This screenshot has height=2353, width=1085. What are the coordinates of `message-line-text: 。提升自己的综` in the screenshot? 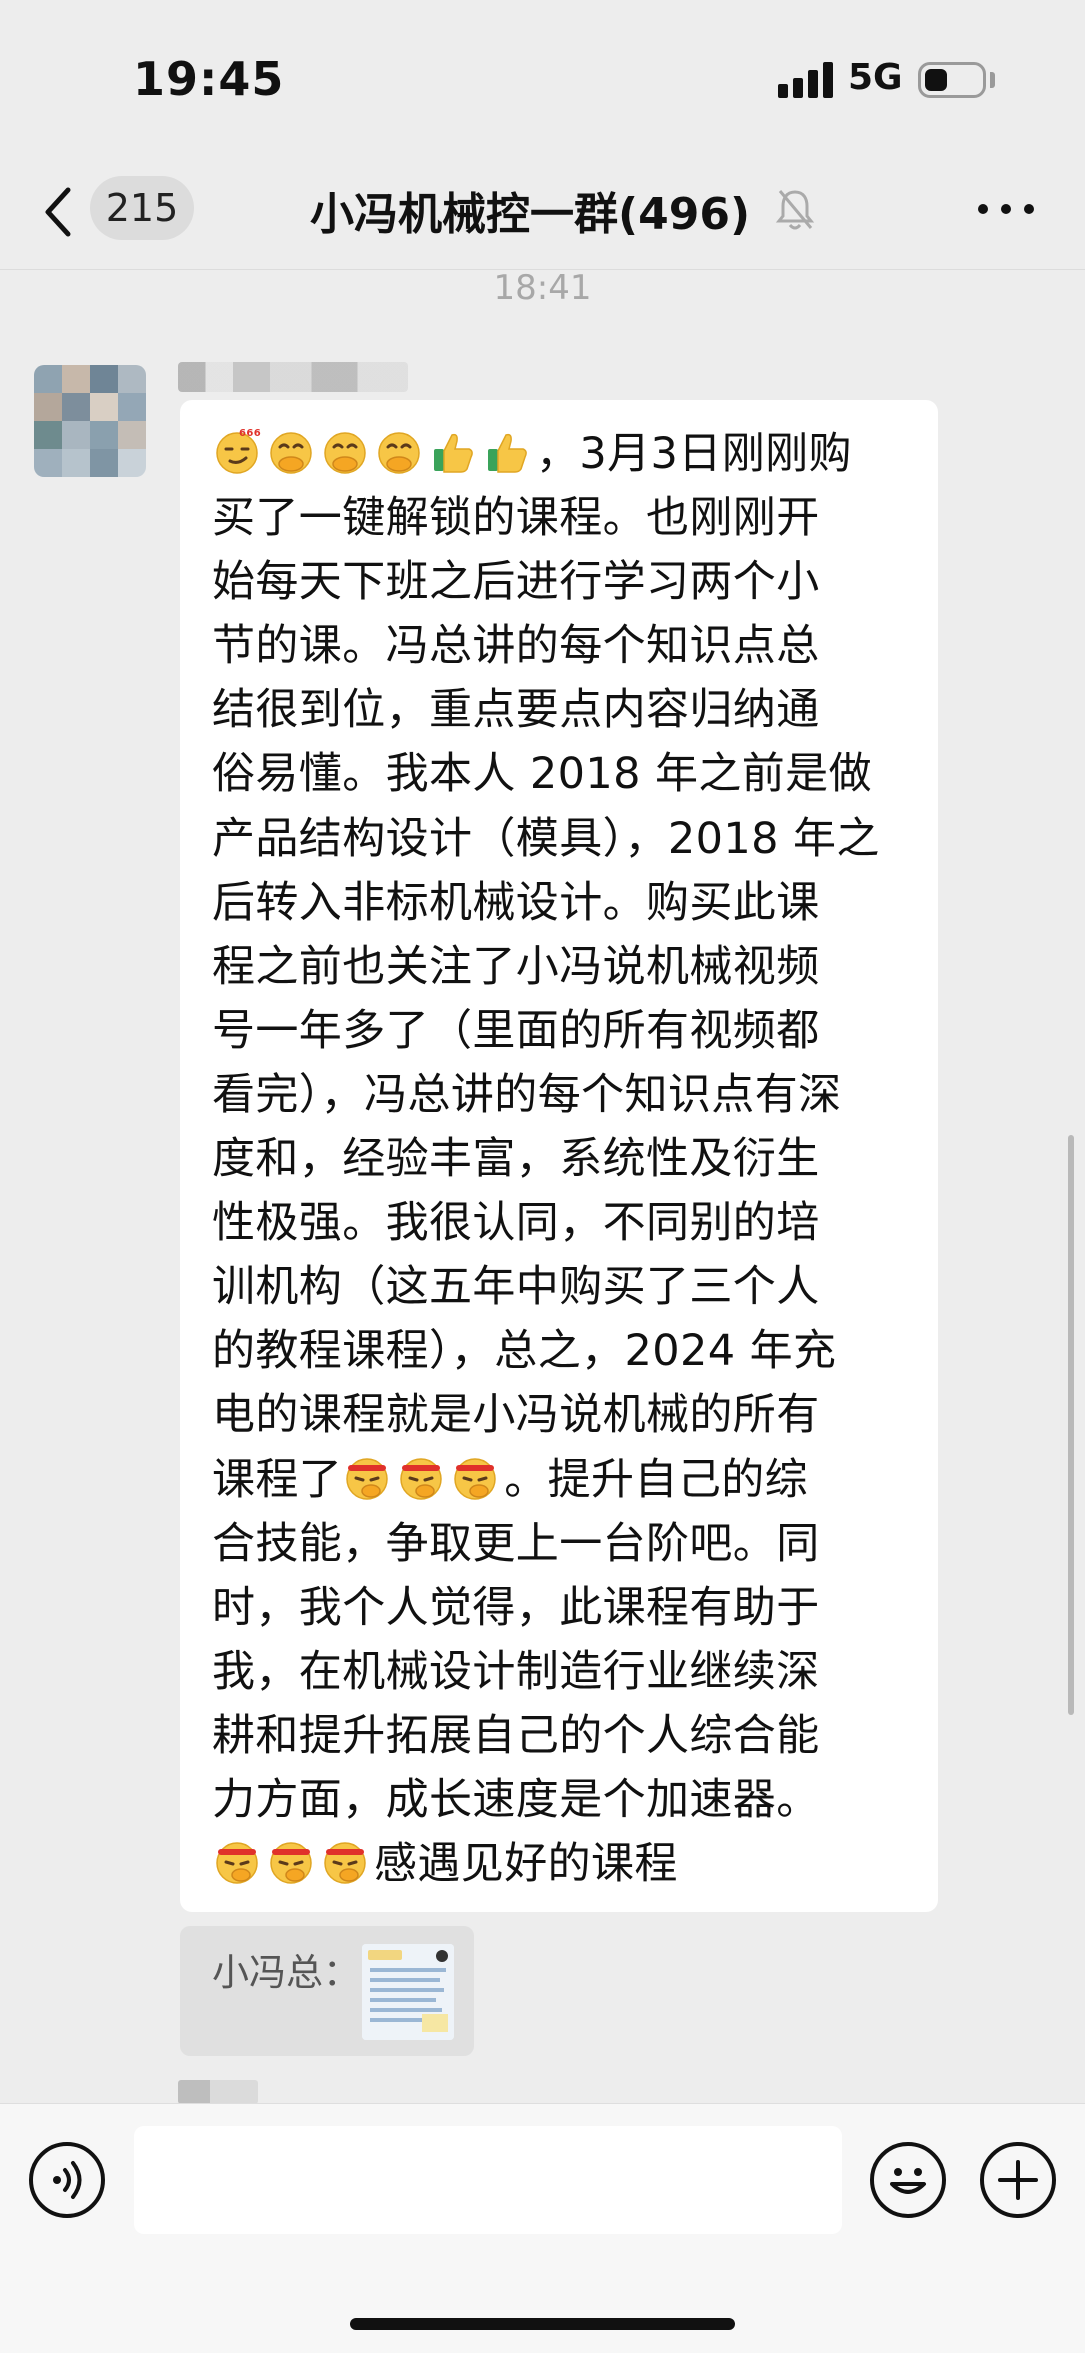 It's located at (656, 1479).